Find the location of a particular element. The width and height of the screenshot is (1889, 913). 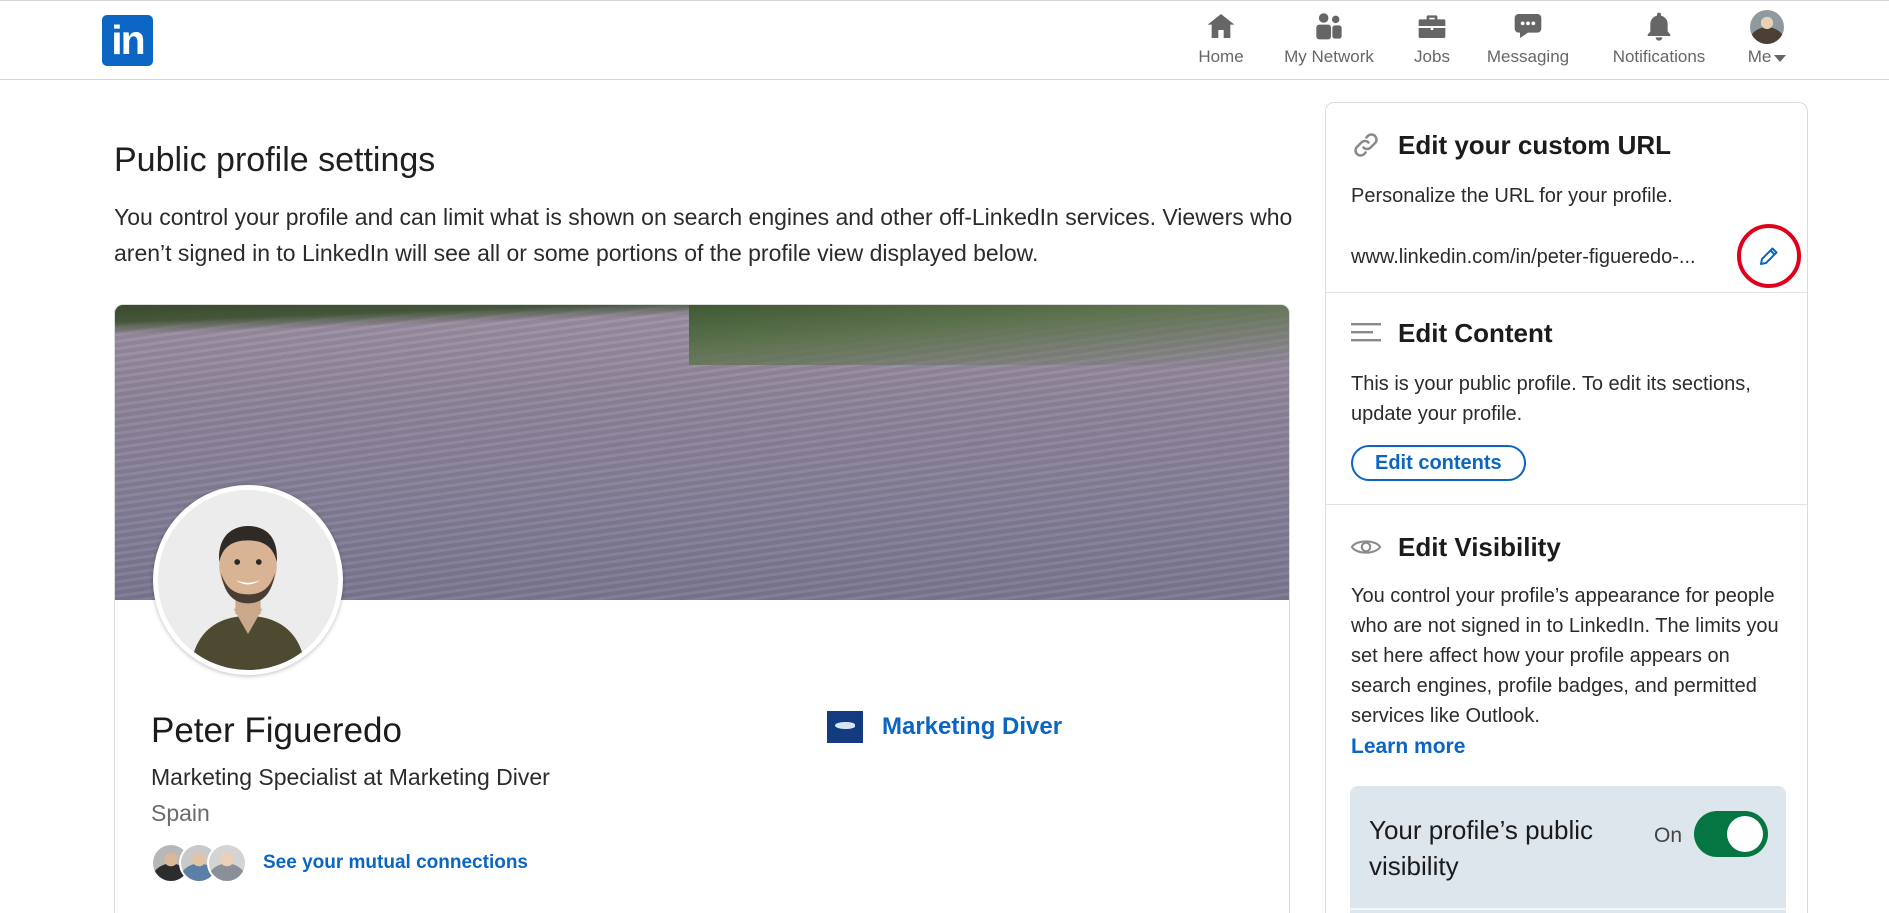

nav-home: Home is located at coordinates (1221, 40).